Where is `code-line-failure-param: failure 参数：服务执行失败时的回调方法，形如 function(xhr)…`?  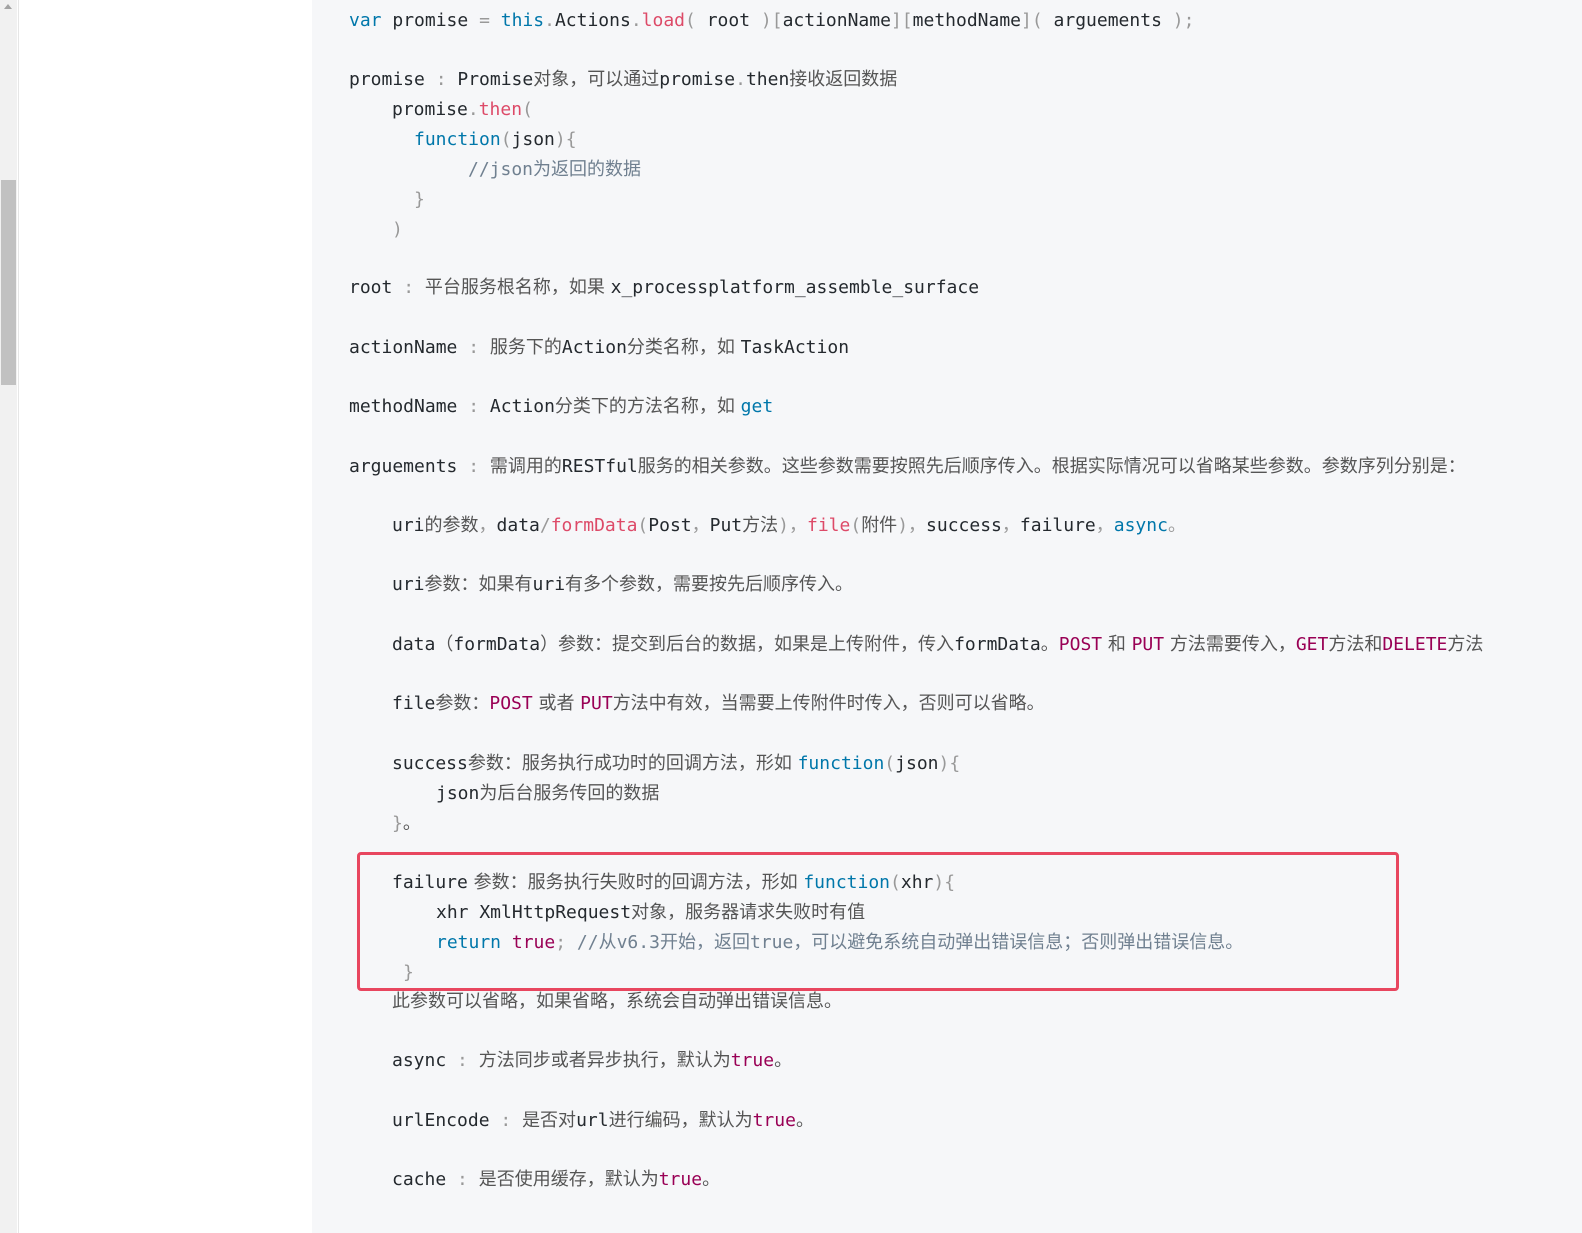 code-line-failure-param: failure 参数：服务执行失败时的回调方法，形如 function(xhr)… is located at coordinates (674, 882).